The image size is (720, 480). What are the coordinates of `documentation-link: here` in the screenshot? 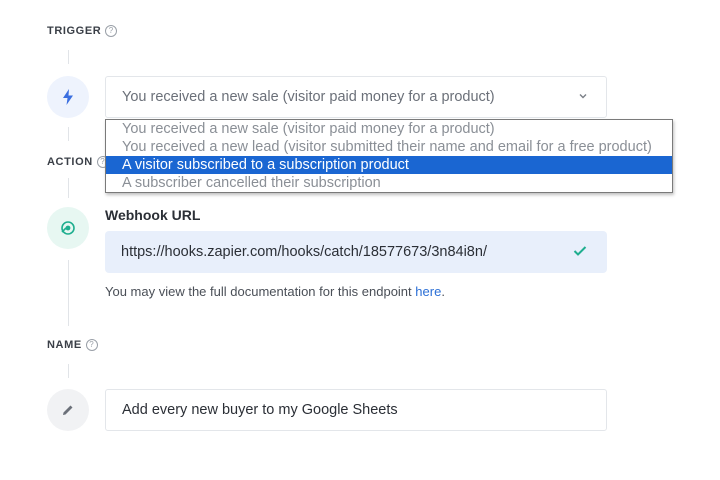 It's located at (428, 291).